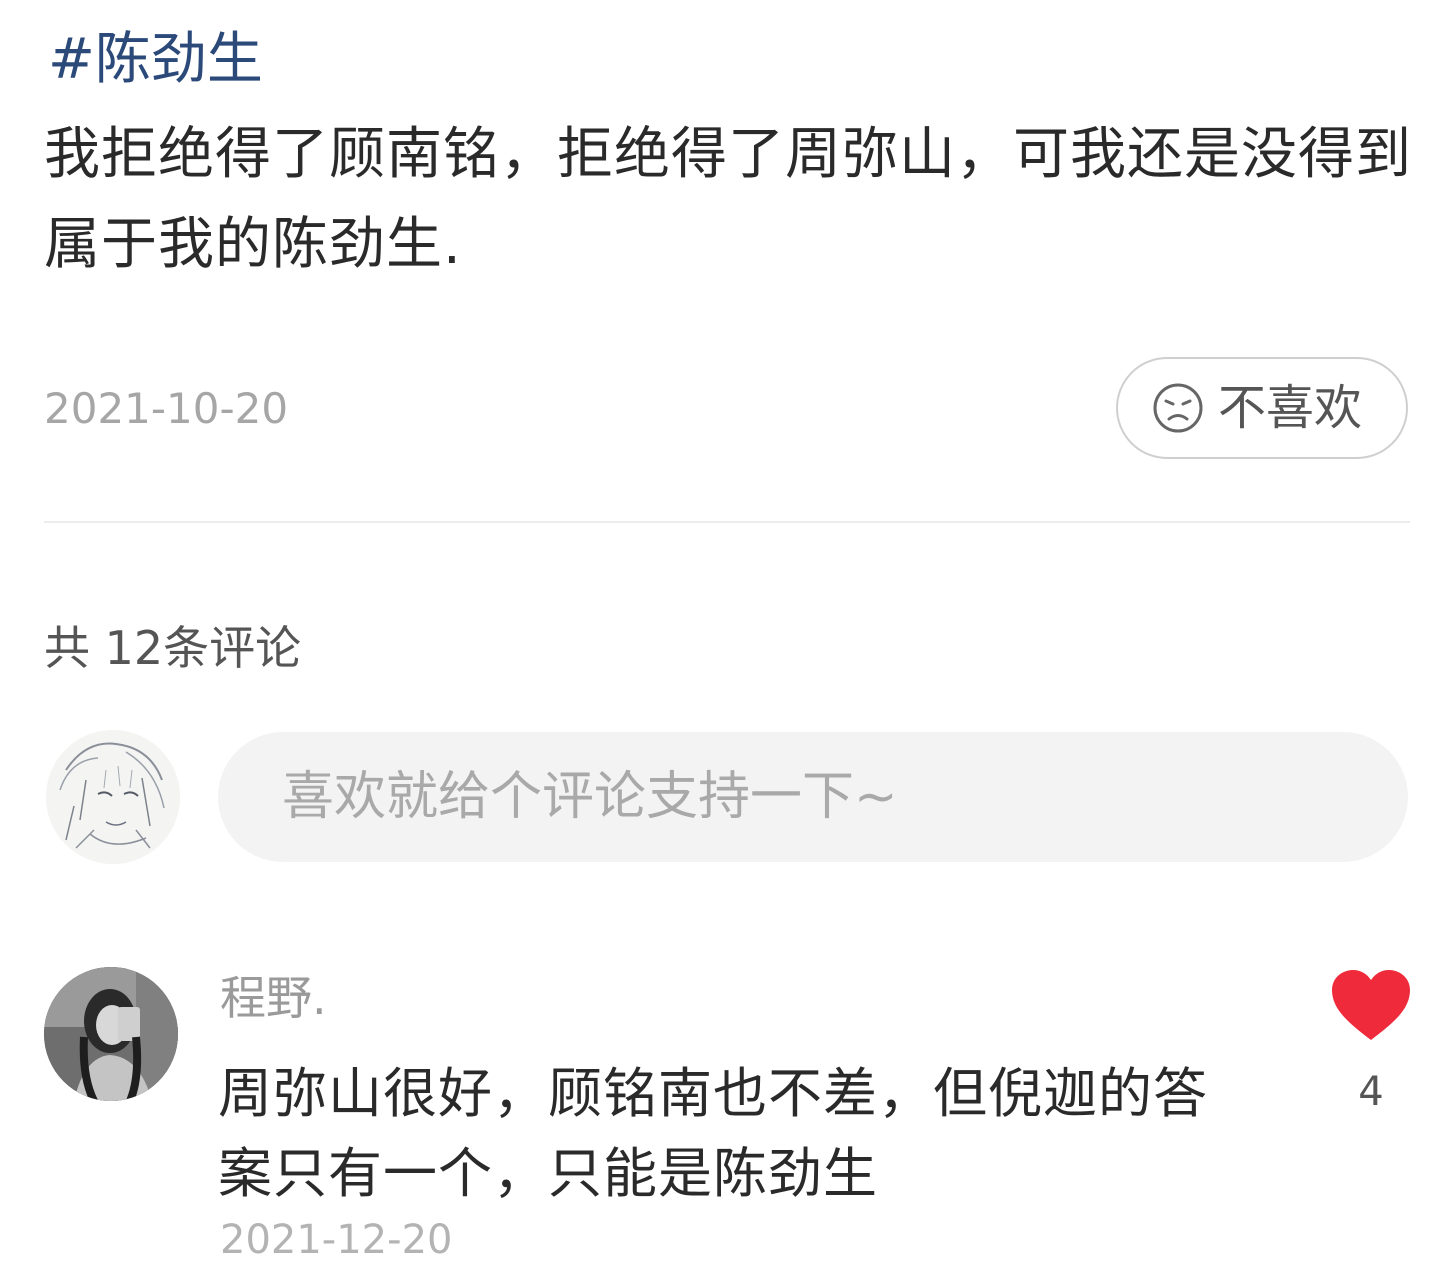  Describe the element at coordinates (166, 408) in the screenshot. I see `post-date: 2021-10-20` at that location.